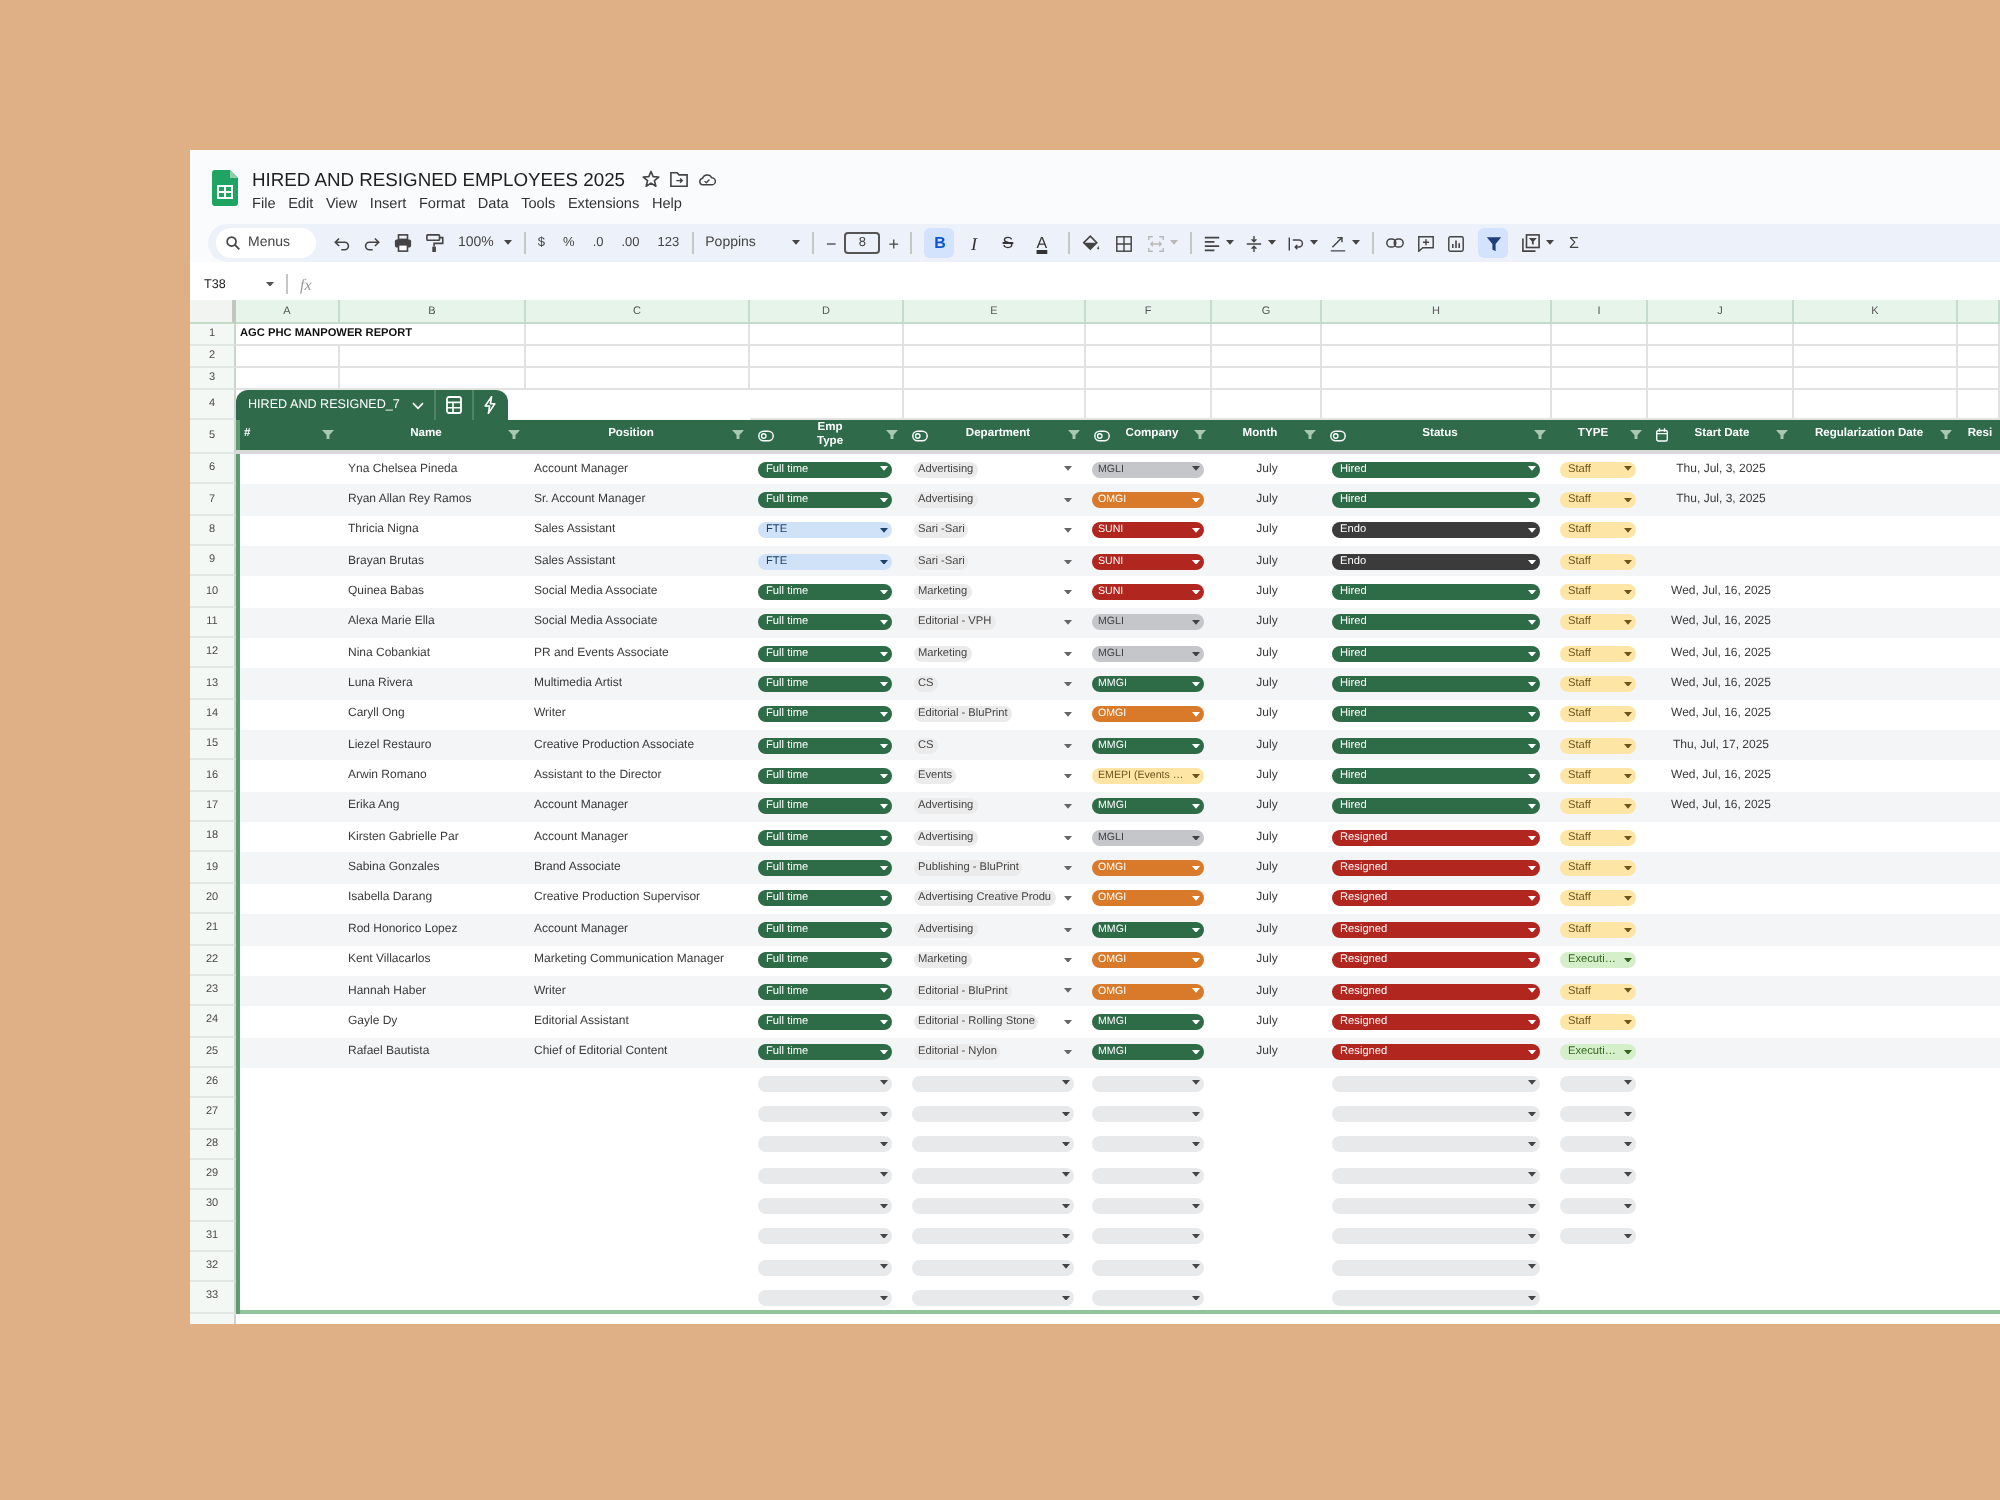  Describe the element at coordinates (1212, 243) in the screenshot. I see `align-left-icon` at that location.